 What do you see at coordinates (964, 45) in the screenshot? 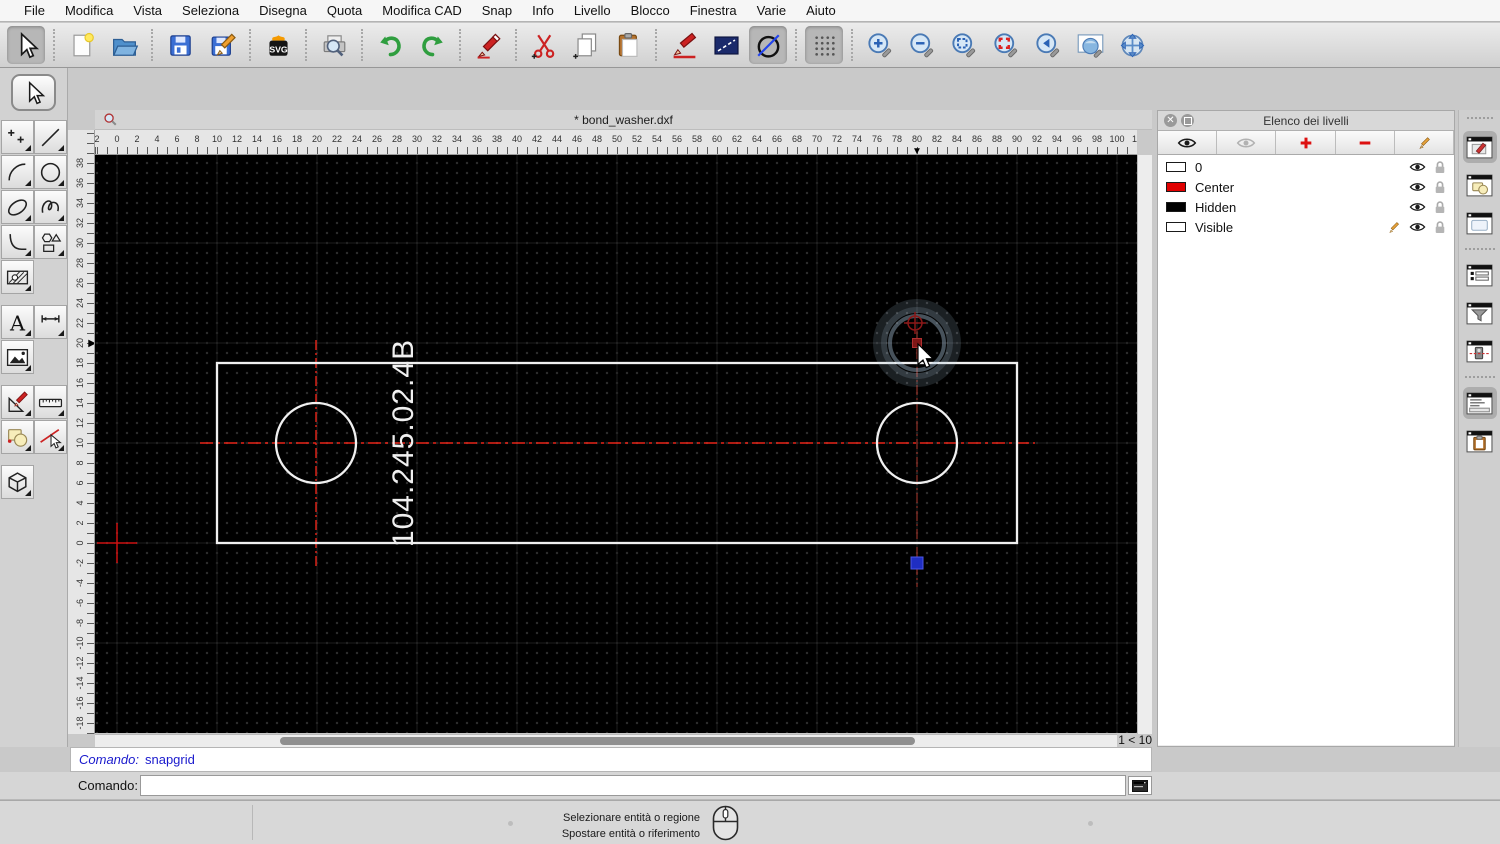
I see `zoom-auto-button` at bounding box center [964, 45].